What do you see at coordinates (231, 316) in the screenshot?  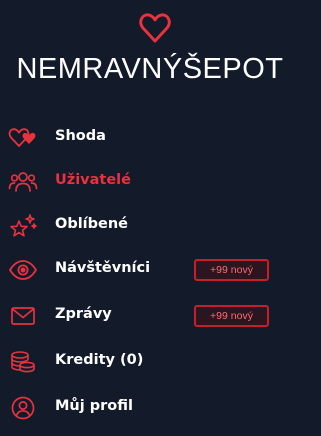 I see `new-messages-badge: +99 nový` at bounding box center [231, 316].